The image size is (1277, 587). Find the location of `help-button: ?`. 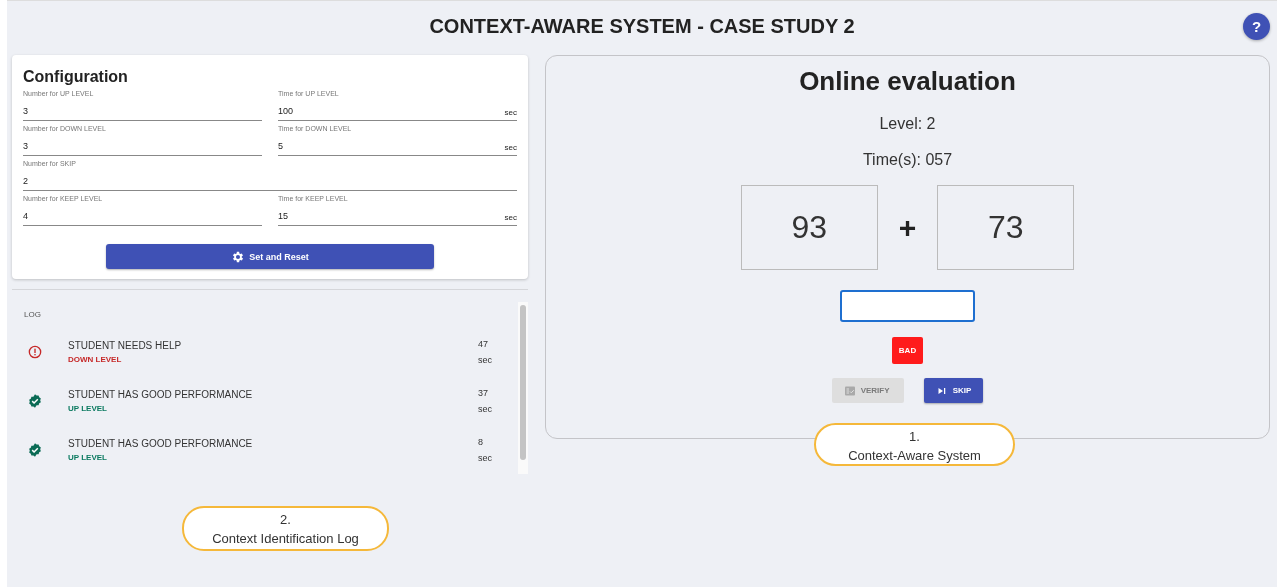

help-button: ? is located at coordinates (1256, 26).